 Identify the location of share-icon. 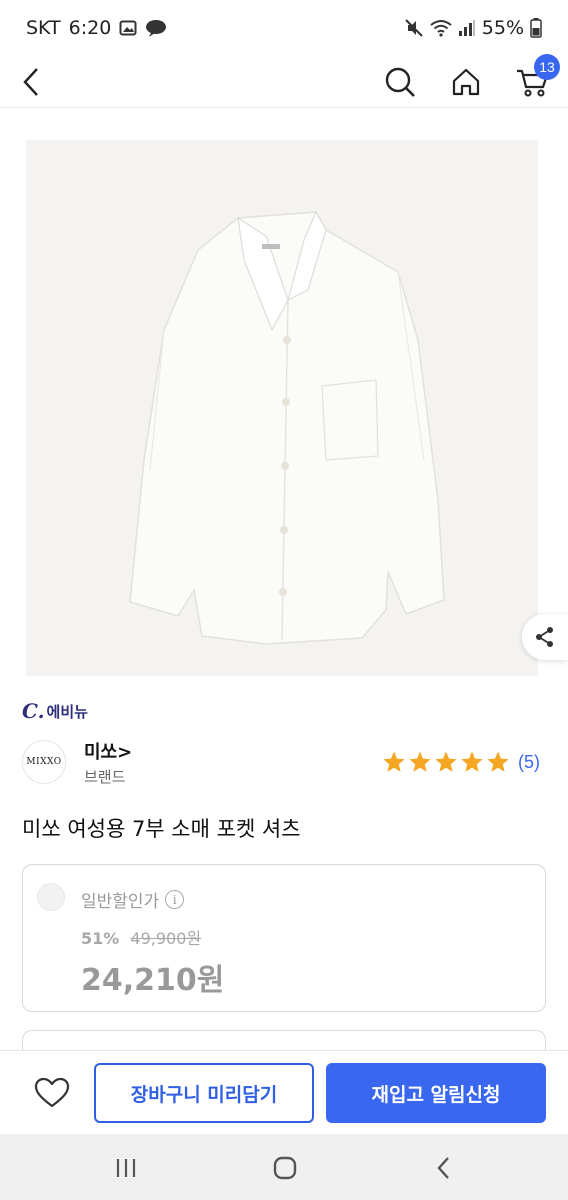
(544, 637).